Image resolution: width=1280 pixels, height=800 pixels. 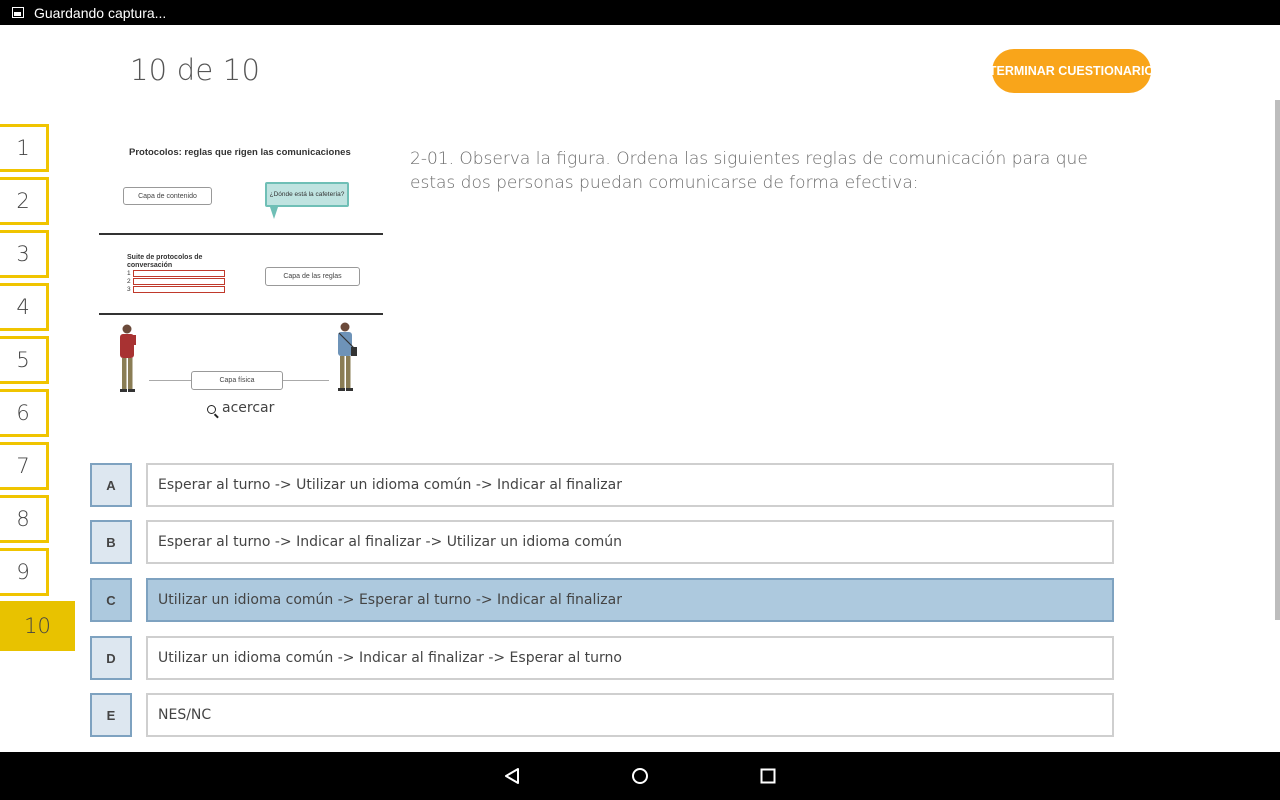 What do you see at coordinates (312, 276) in the screenshot?
I see `rules-layer-box: Capa de las reglas` at bounding box center [312, 276].